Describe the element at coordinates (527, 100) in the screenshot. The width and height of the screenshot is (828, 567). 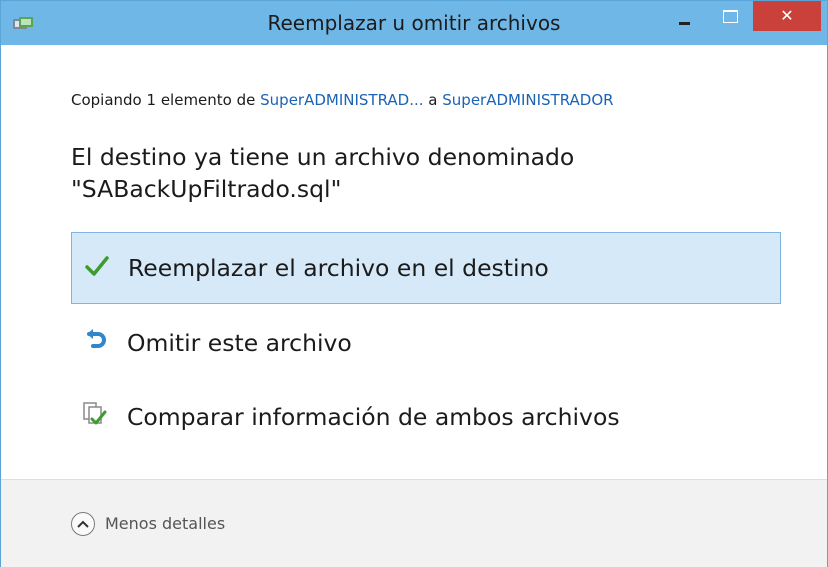
I see `destination-folder-link: SuperADMINISTRADOR` at that location.